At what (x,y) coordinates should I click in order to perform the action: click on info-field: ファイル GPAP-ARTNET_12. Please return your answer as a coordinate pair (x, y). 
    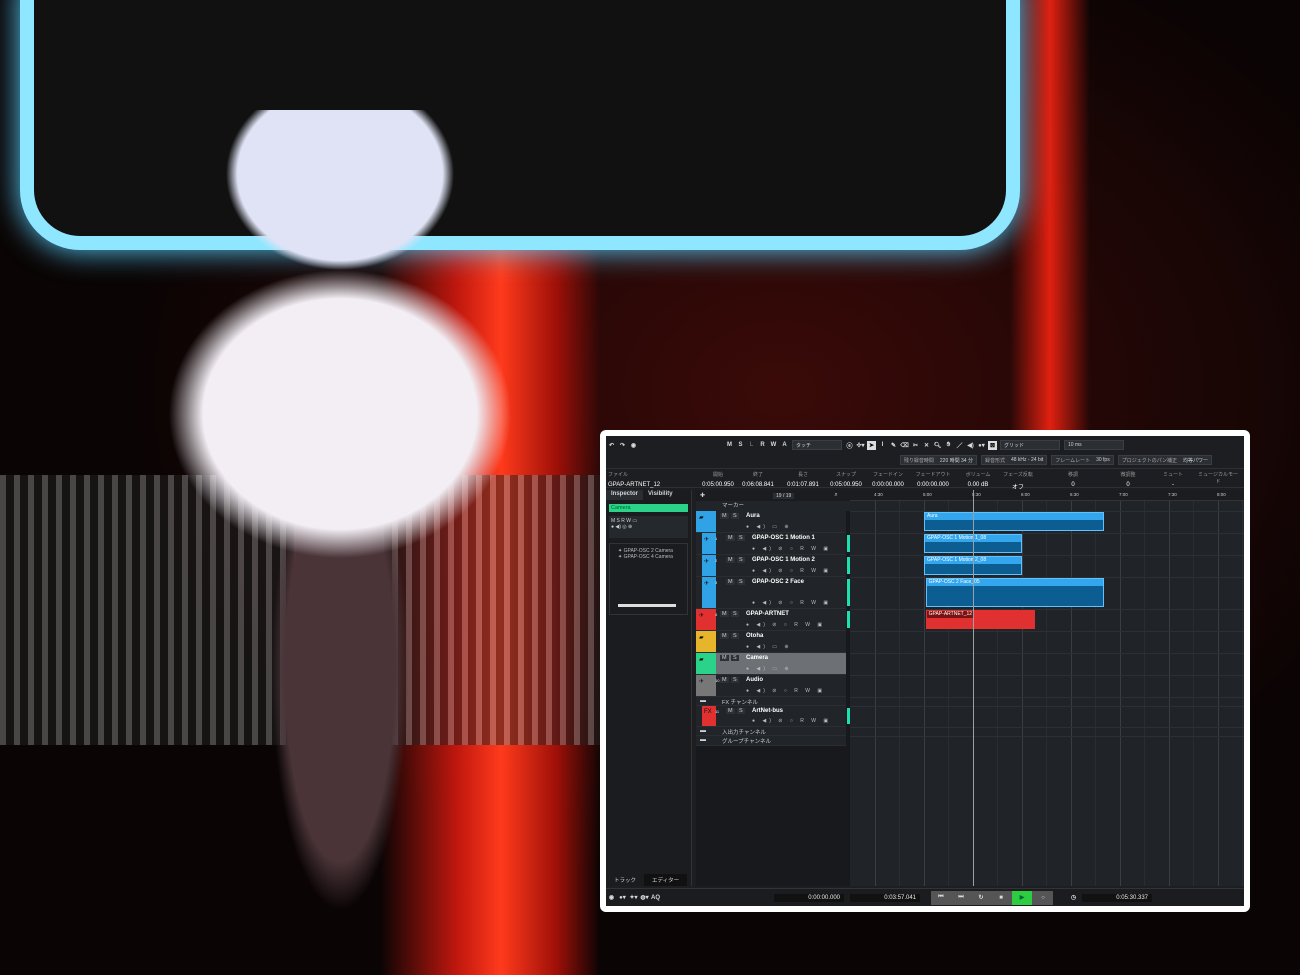
    Looking at the image, I should click on (646, 479).